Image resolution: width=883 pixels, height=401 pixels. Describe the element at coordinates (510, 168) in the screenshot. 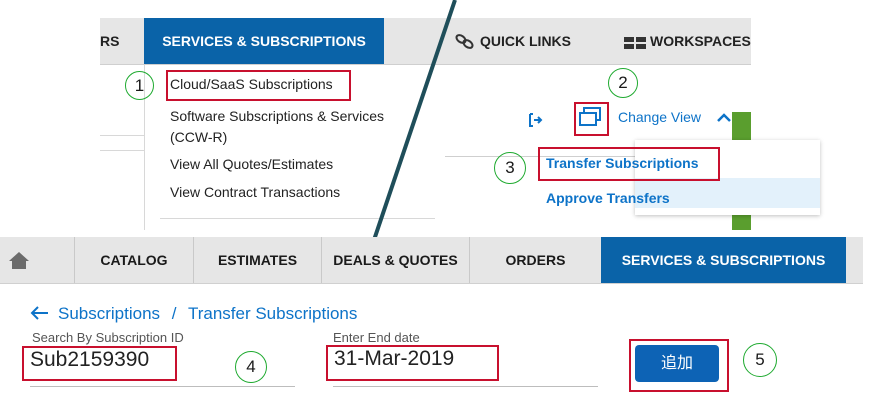

I see `step-3-marker: 3` at that location.